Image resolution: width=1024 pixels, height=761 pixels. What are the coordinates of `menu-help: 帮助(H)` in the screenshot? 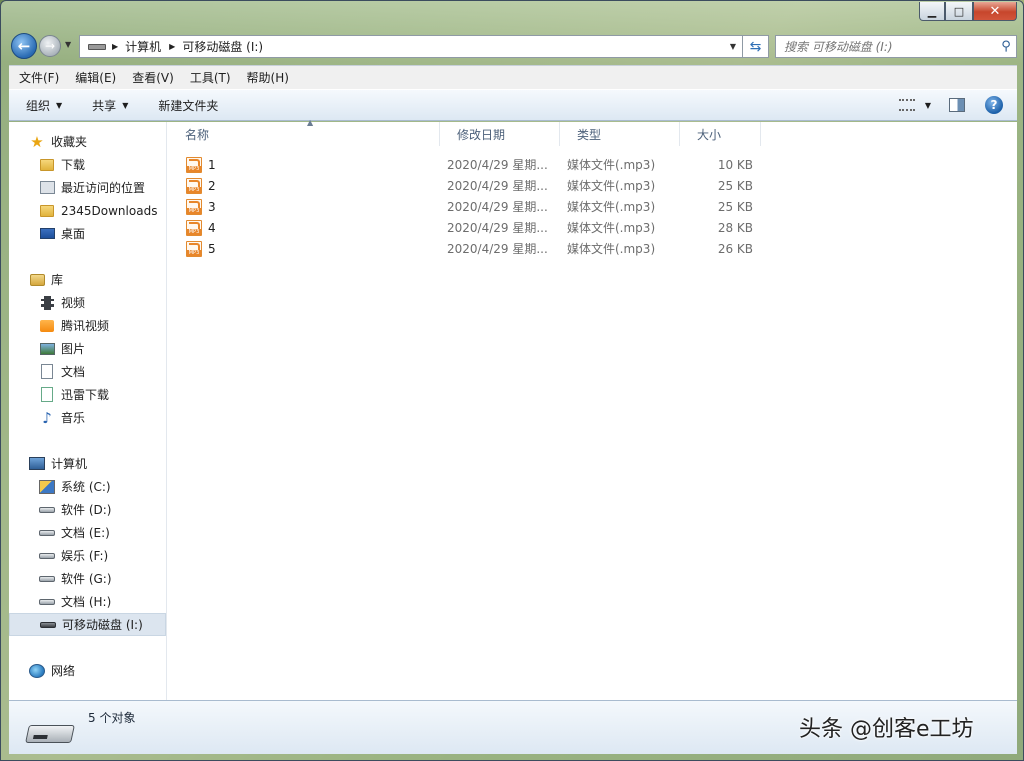 It's located at (266, 77).